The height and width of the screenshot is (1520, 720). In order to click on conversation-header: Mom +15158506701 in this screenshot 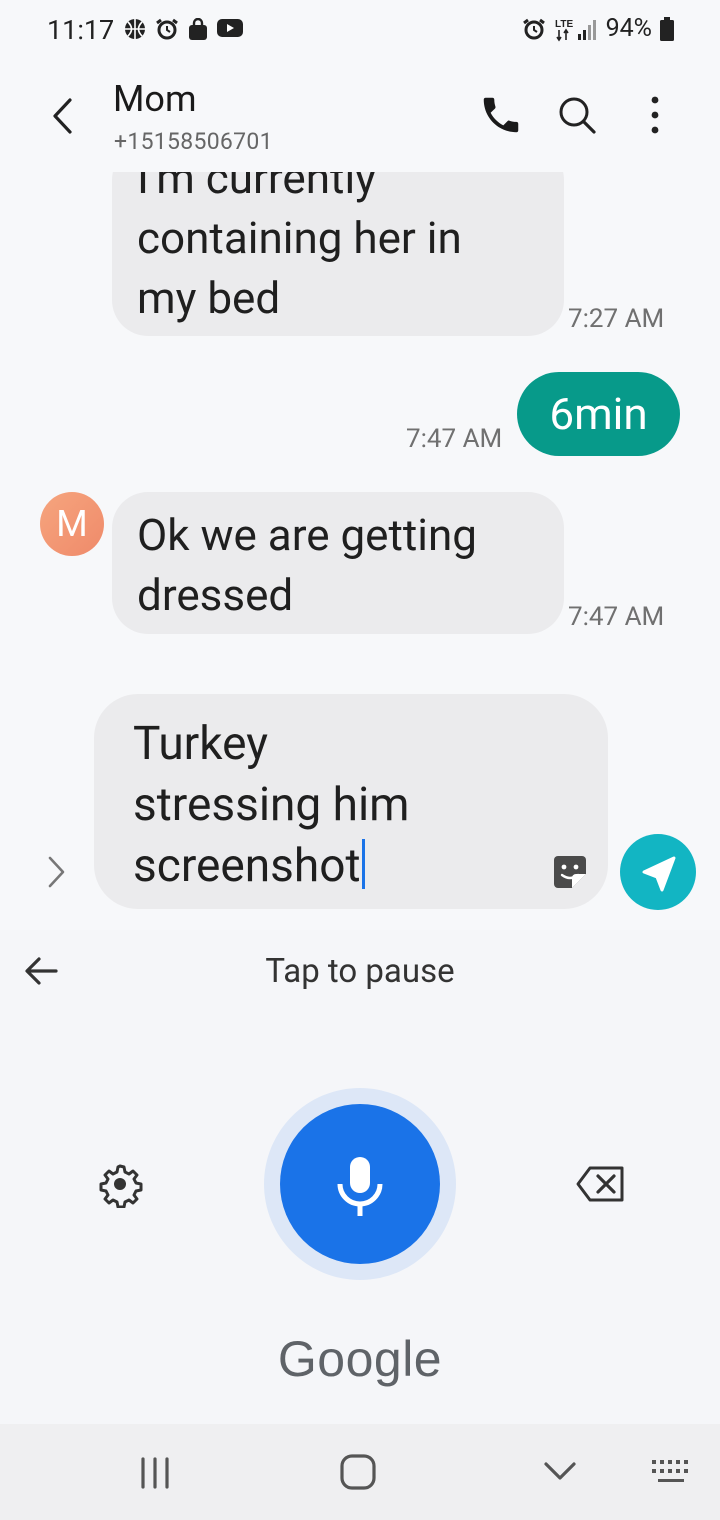, I will do `click(360, 117)`.